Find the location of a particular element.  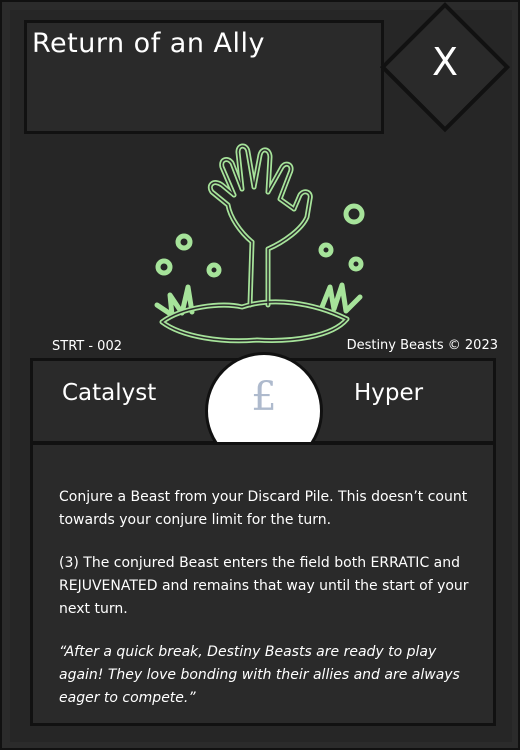

card-type-right: Hyper is located at coordinates (389, 393).